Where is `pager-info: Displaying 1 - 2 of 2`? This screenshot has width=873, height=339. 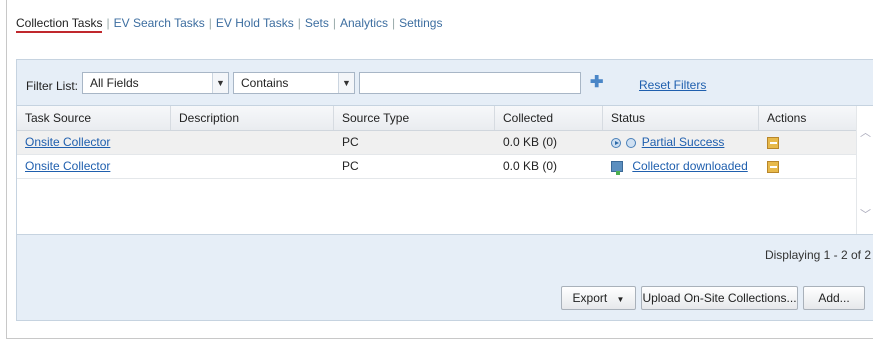 pager-info: Displaying 1 - 2 of 2 is located at coordinates (817, 255).